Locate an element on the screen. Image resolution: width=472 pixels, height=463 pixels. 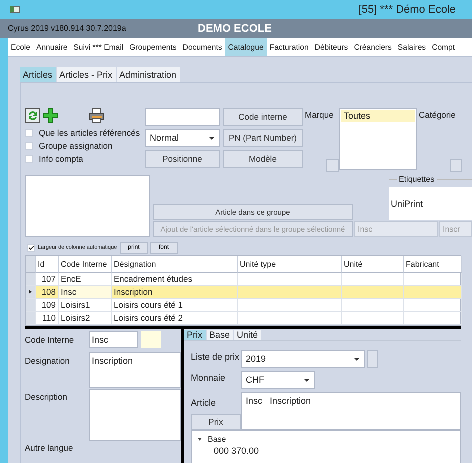
text-area: Inscription is located at coordinates (135, 370).